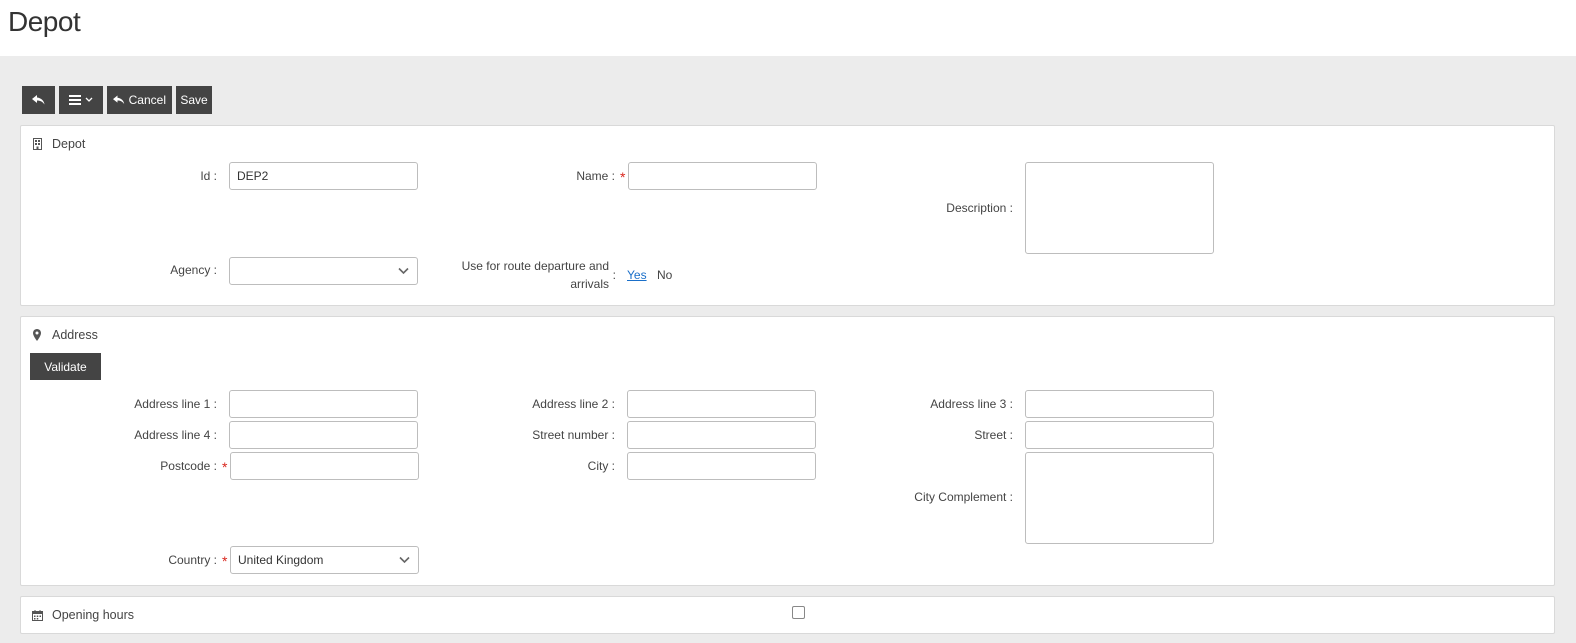  What do you see at coordinates (798, 612) in the screenshot?
I see `opening-hours-checkbox` at bounding box center [798, 612].